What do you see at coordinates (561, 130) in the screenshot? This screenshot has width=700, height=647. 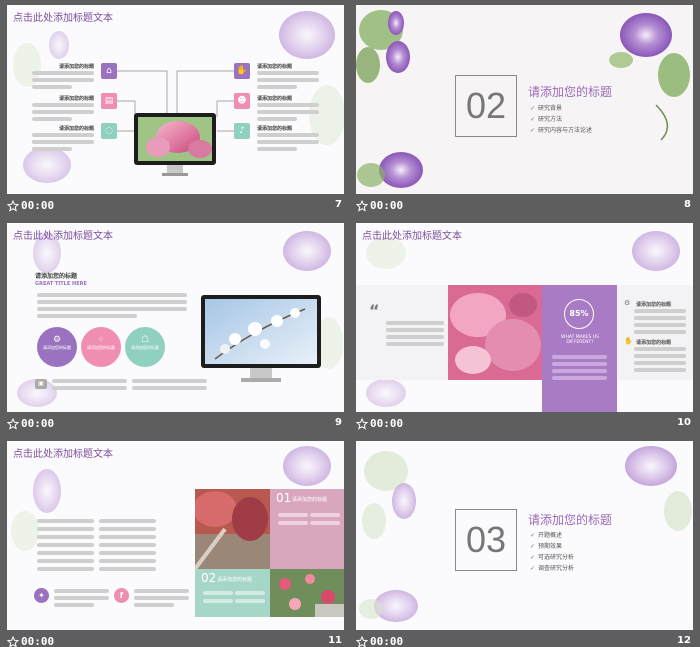 I see `bullet-item: ✓ 研究内容与方法论述` at bounding box center [561, 130].